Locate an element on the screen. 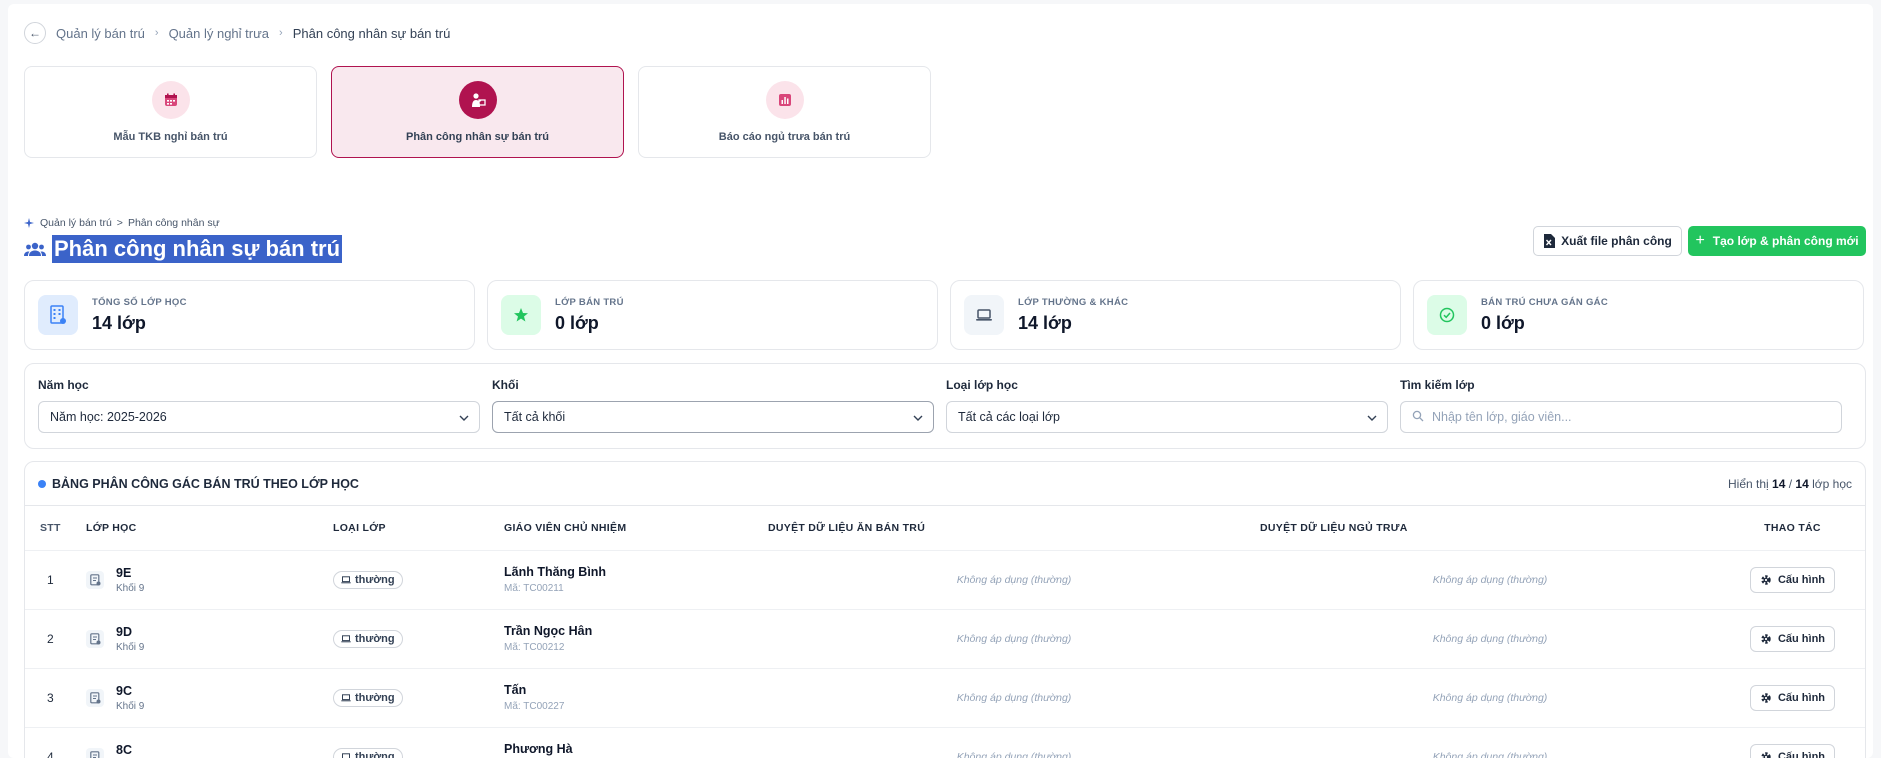 Image resolution: width=1881 pixels, height=758 pixels. search-icon is located at coordinates (1418, 417).